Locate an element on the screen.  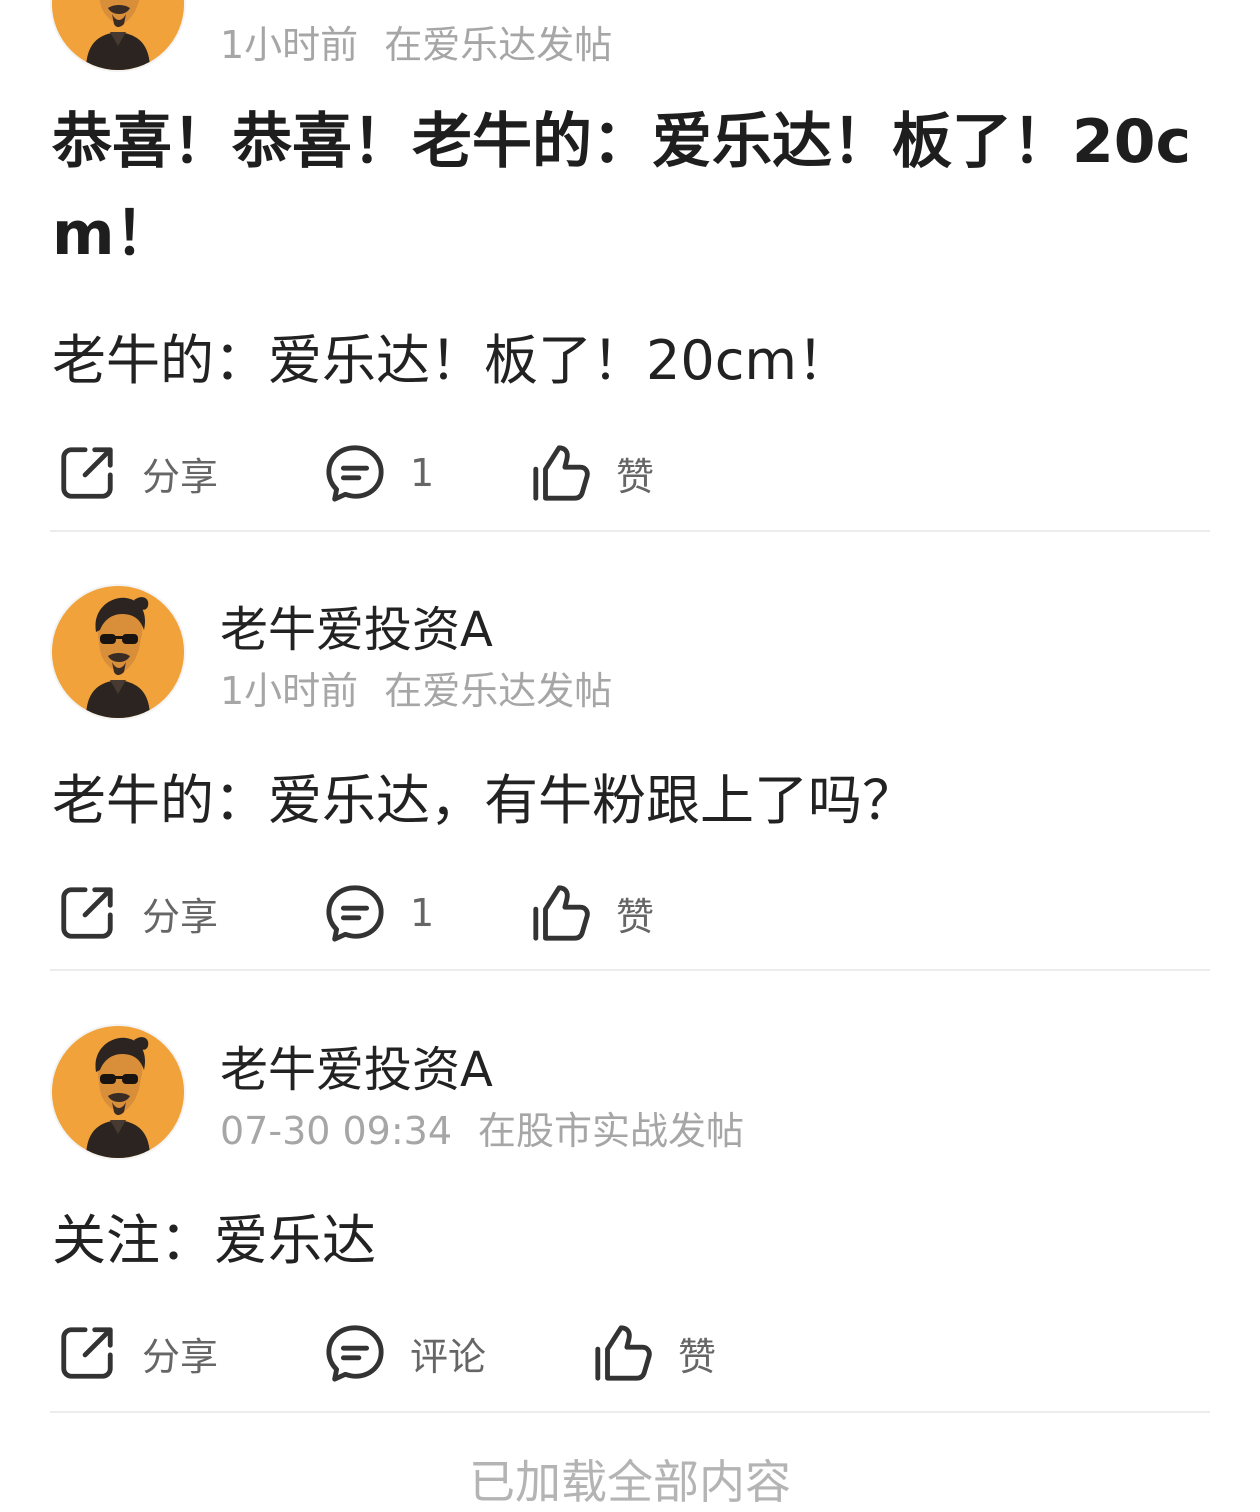
post-content: 老牛的：爱乐达！板了！20cm！ is located at coordinates (451, 355).